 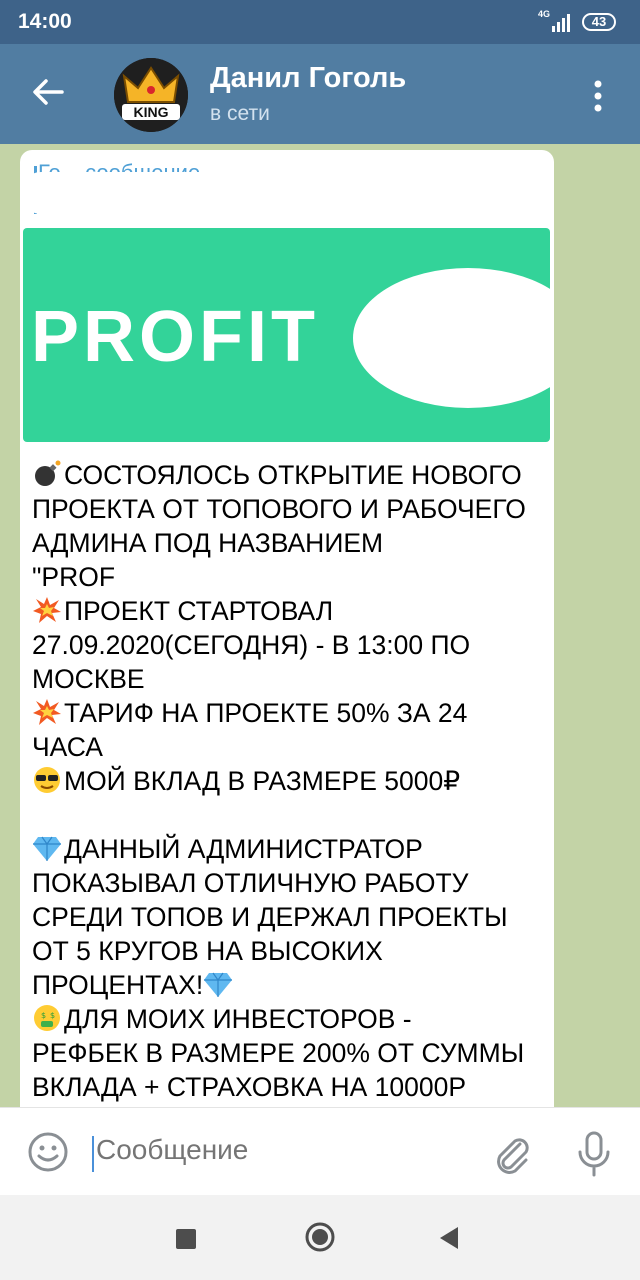 I want to click on message-input-bar, so click(x=320, y=1151).